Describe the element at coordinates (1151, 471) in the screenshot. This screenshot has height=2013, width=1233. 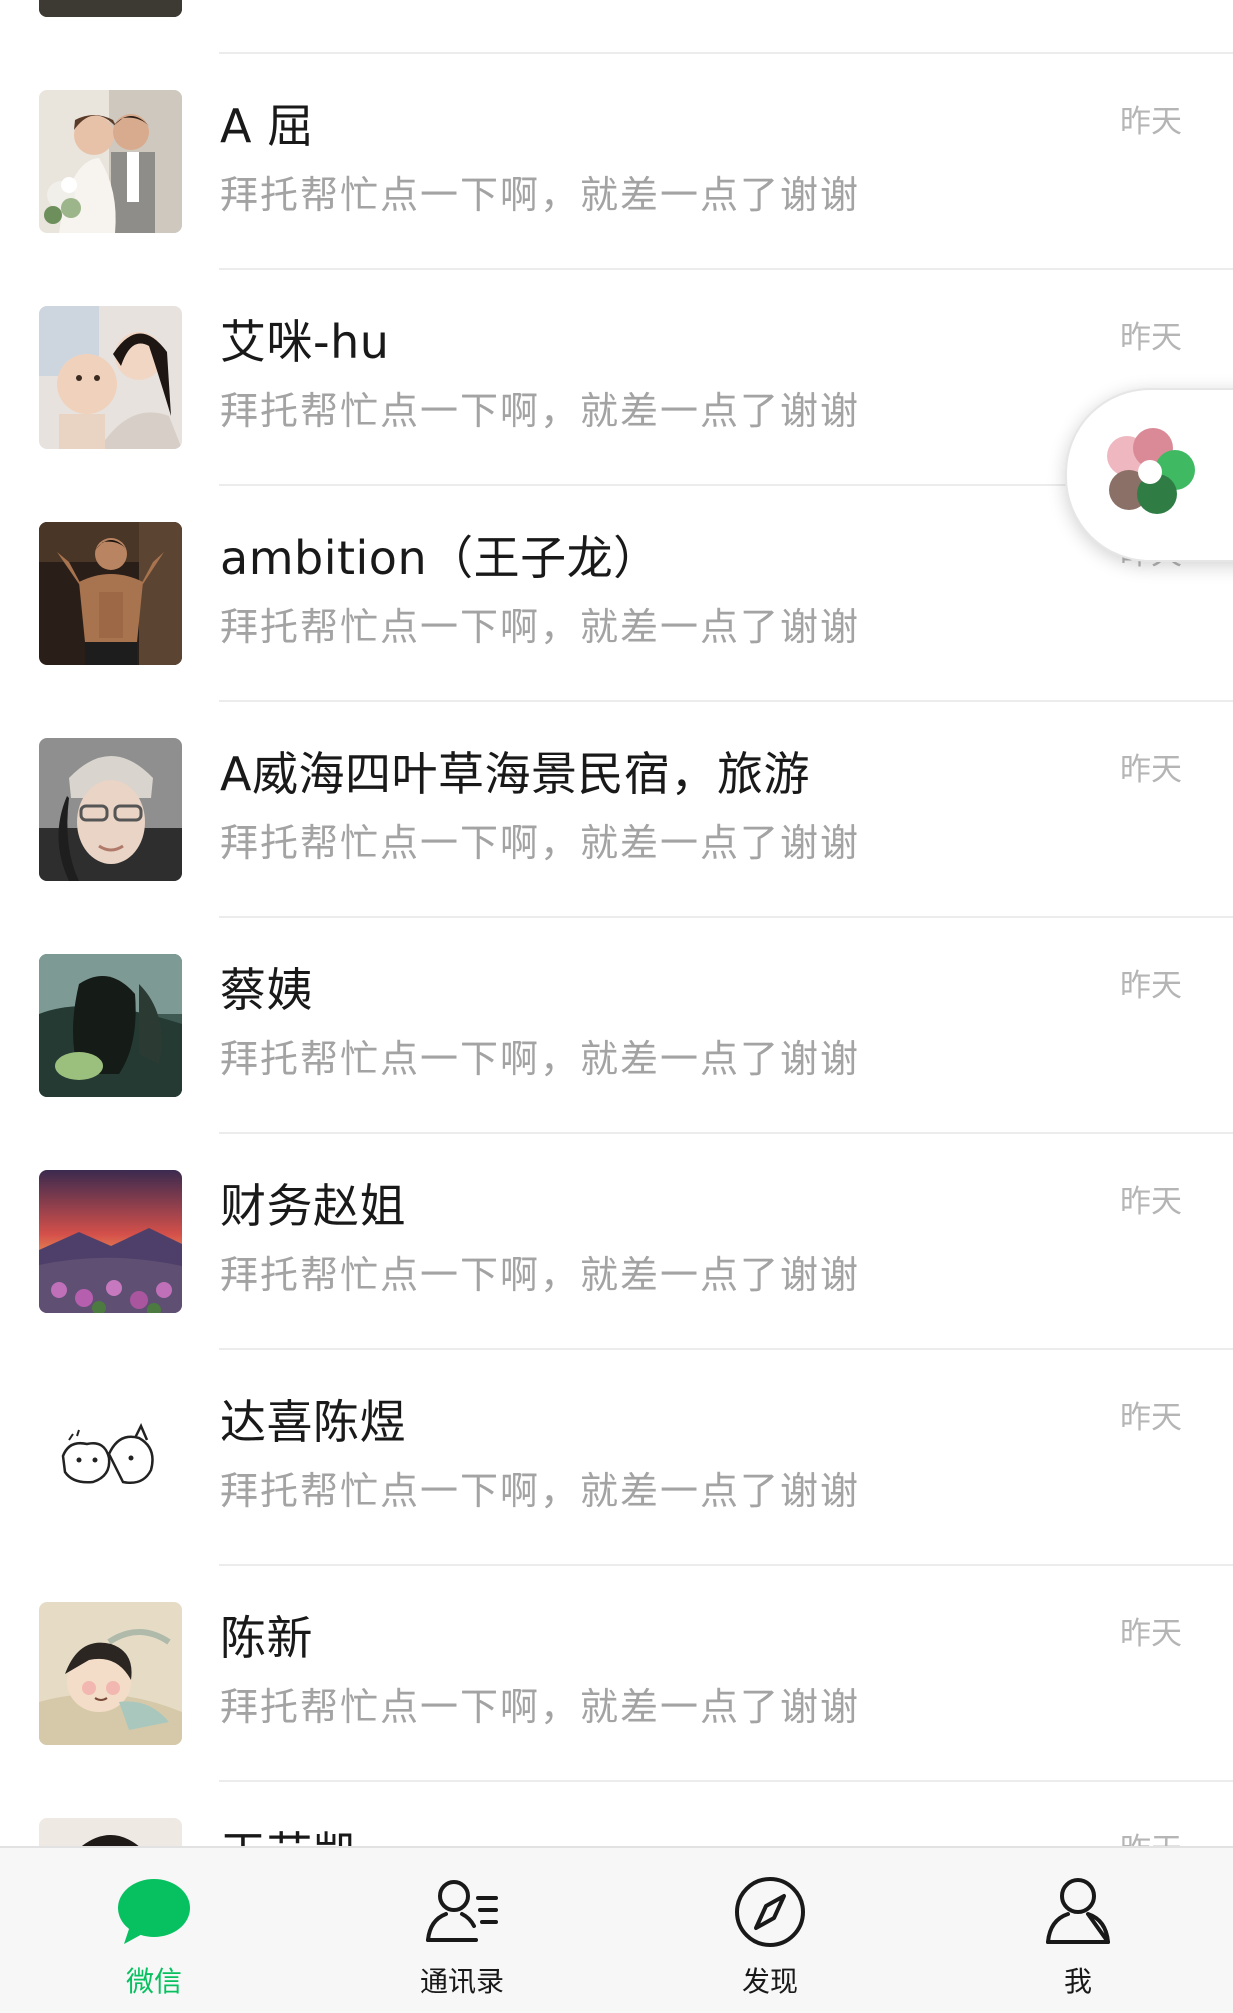
I see `floating-window-icon` at that location.